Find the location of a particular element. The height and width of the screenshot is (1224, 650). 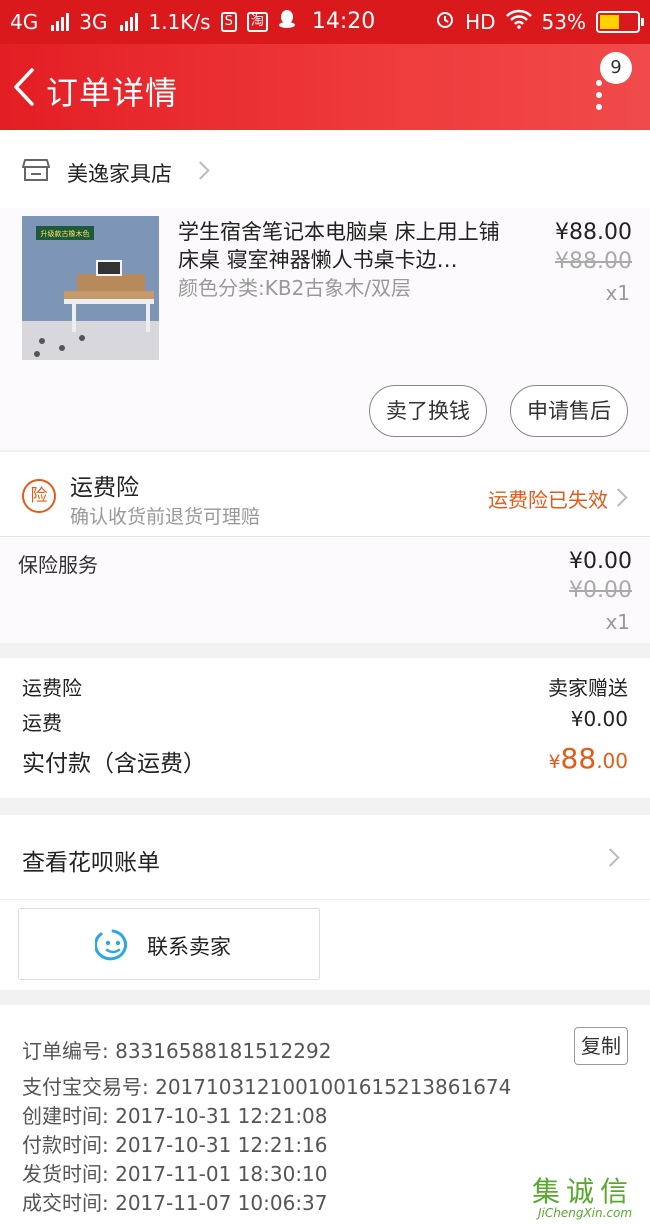

contact-seller-label: 联系卖家 is located at coordinates (189, 947).